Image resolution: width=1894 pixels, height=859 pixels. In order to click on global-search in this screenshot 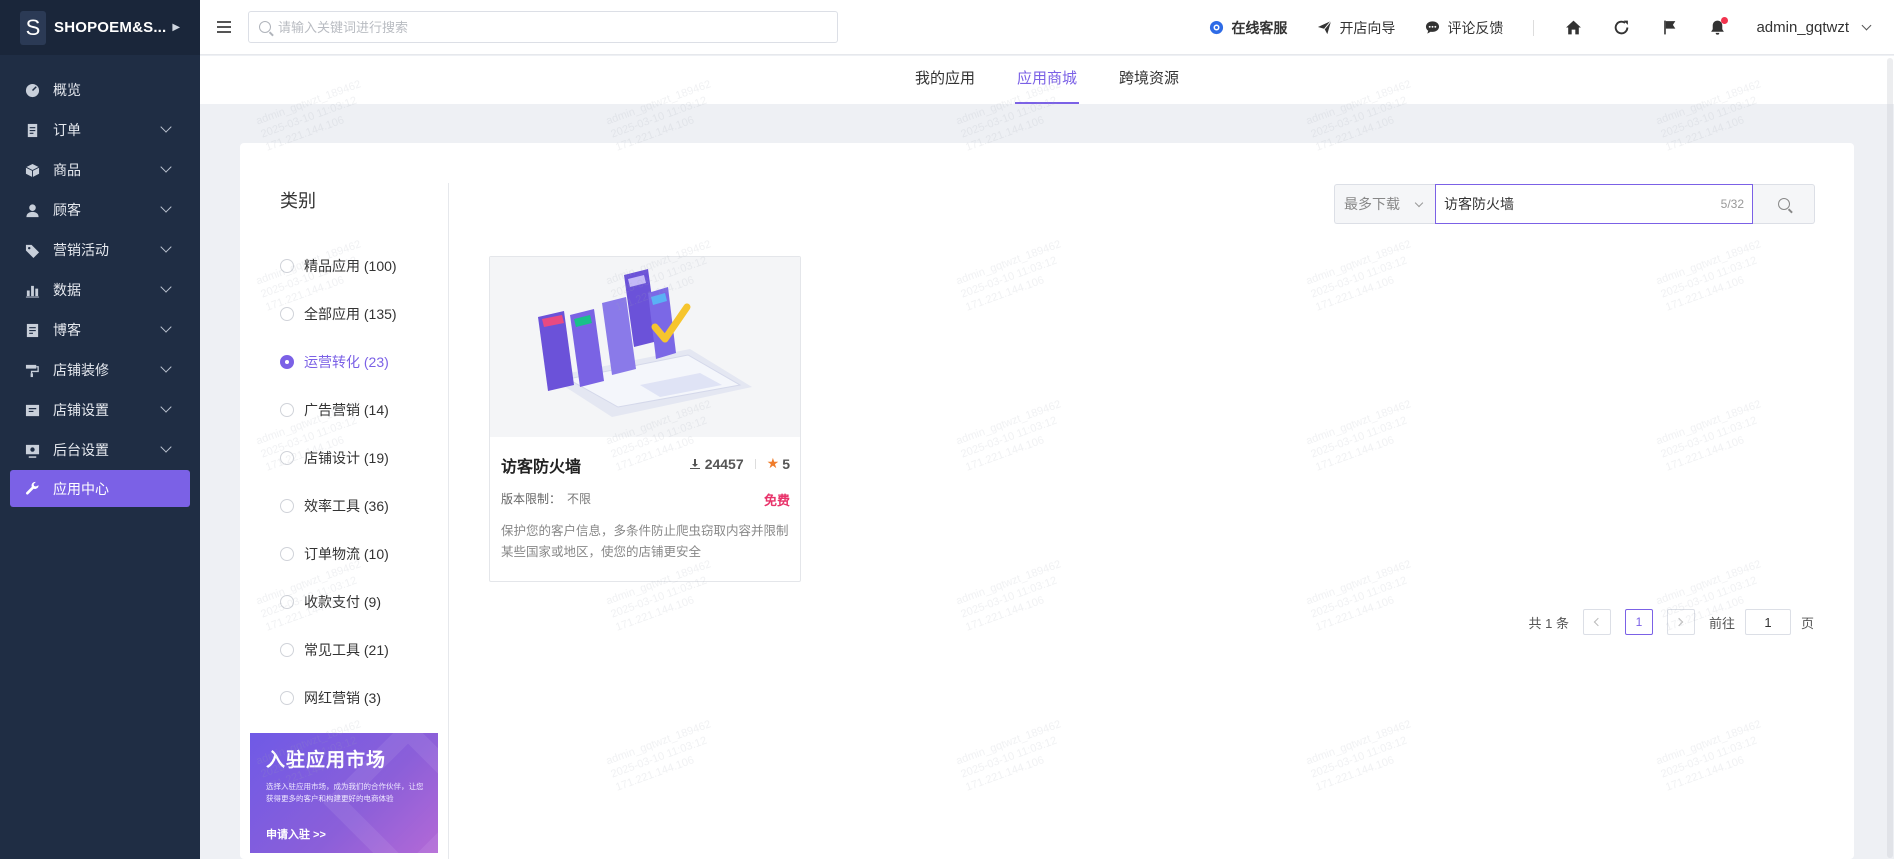, I will do `click(543, 27)`.